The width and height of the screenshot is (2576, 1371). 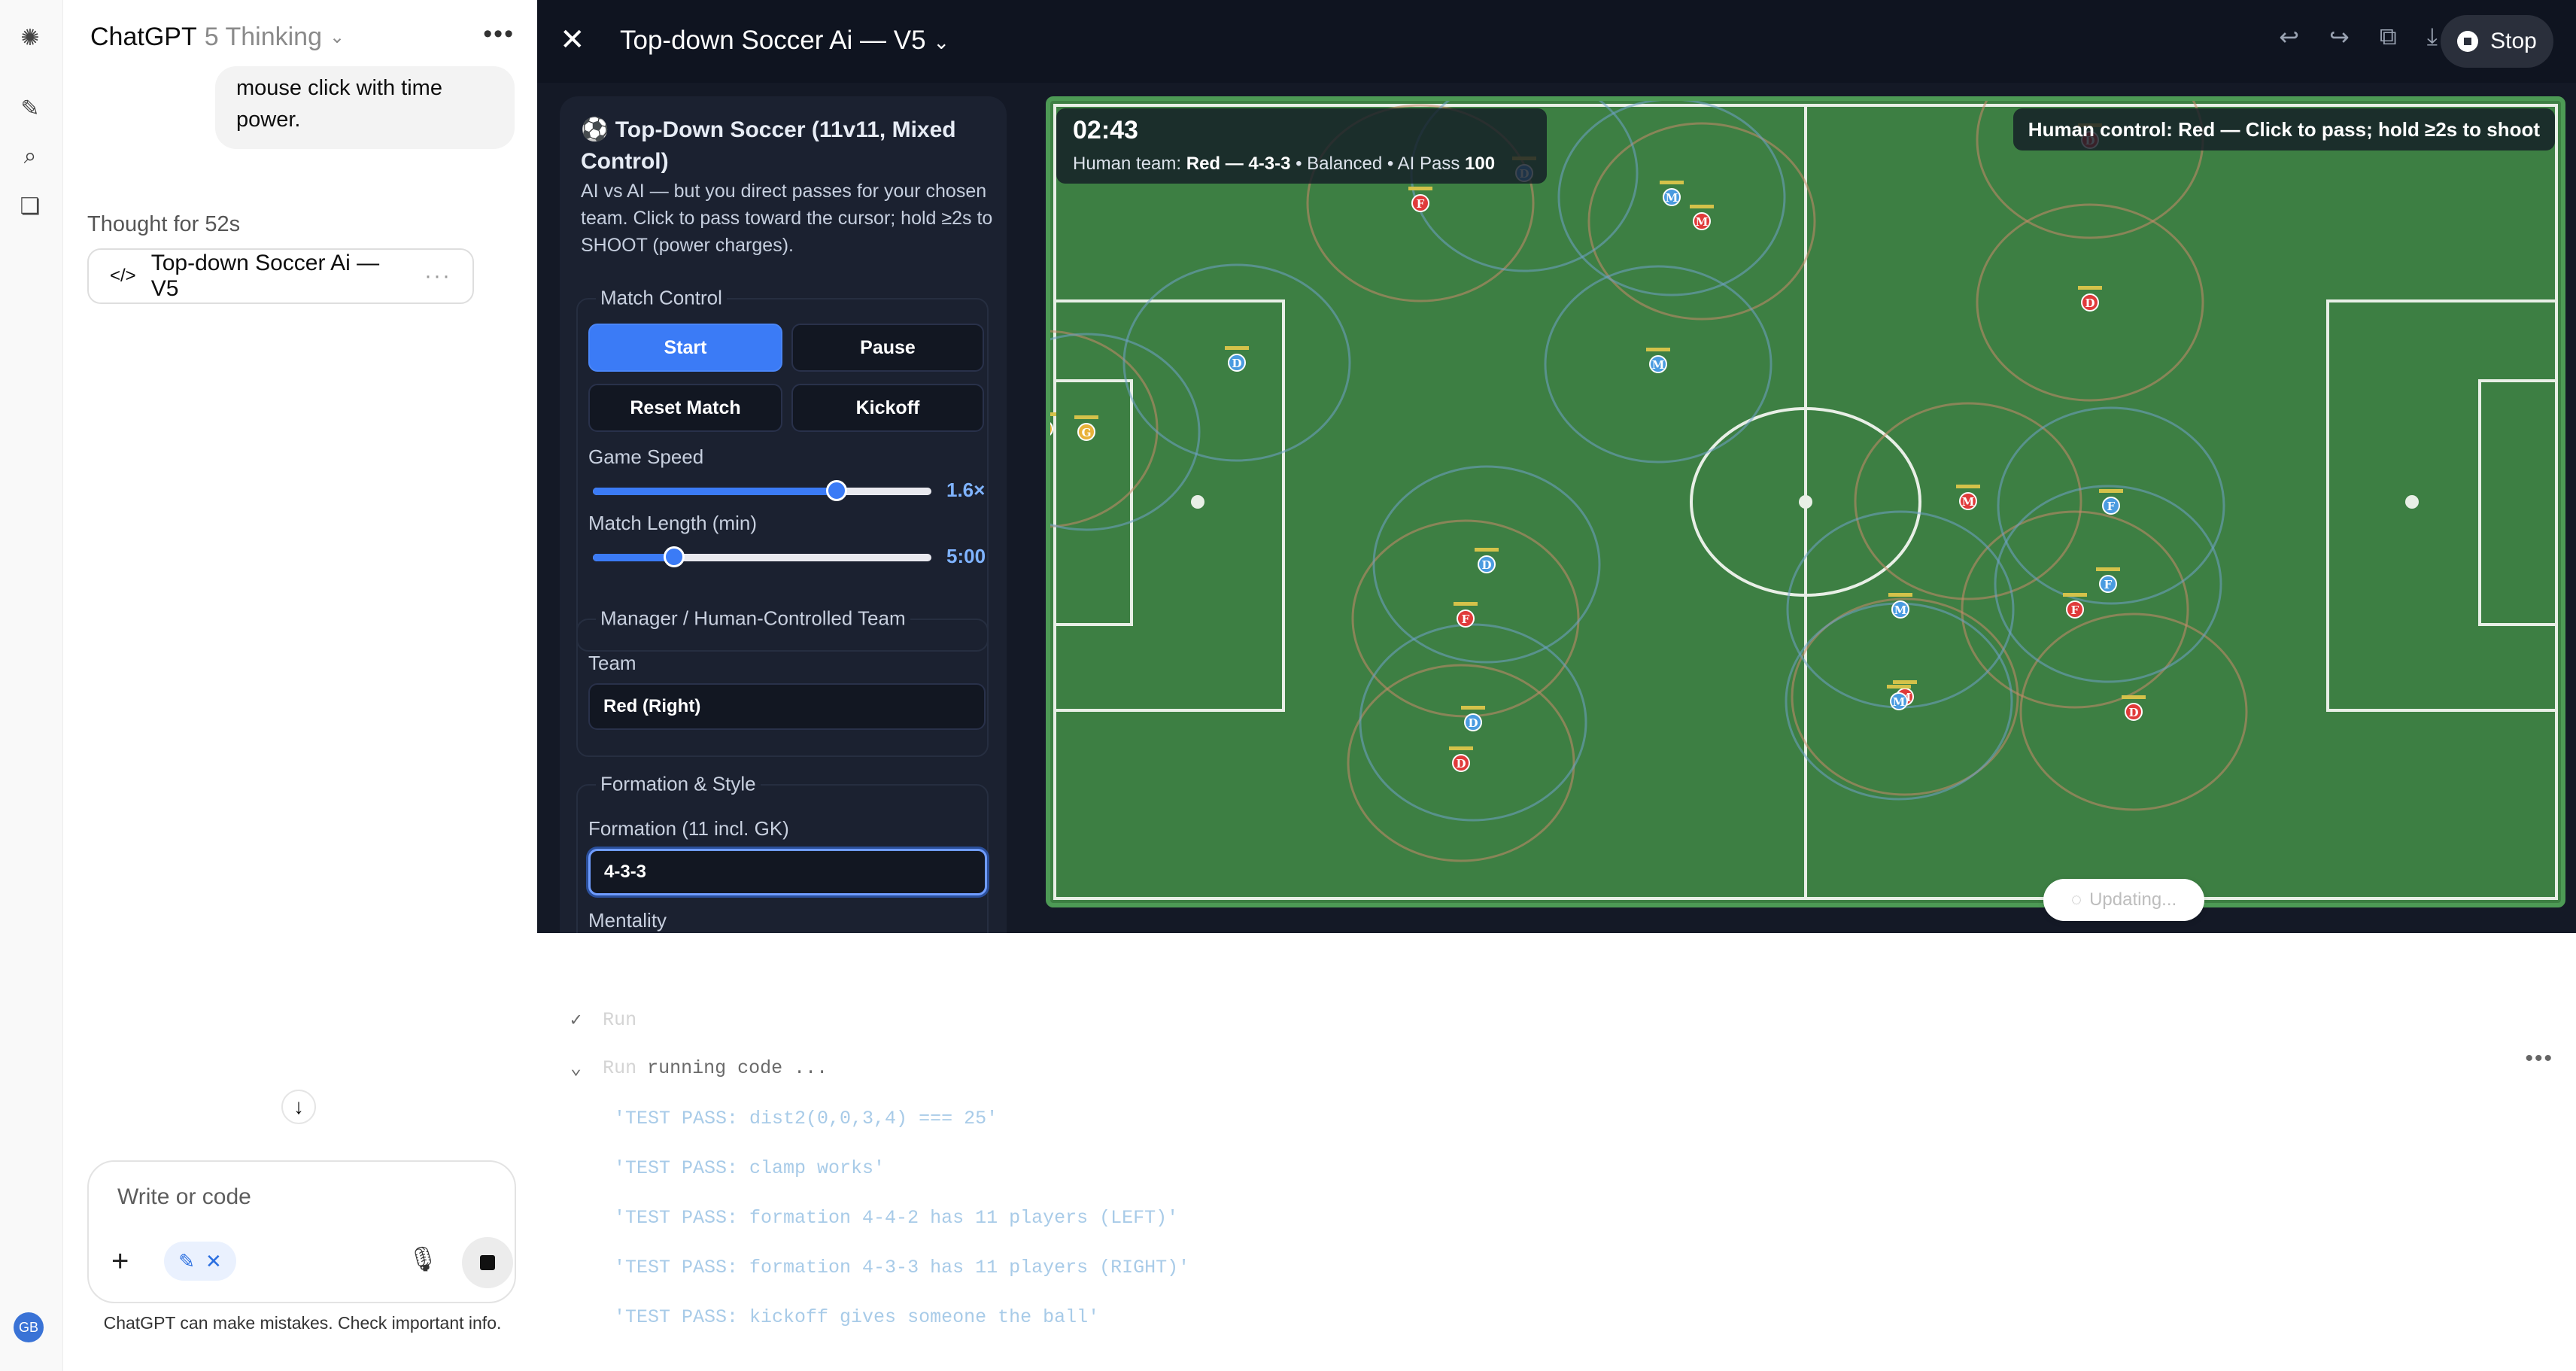 What do you see at coordinates (762, 556) in the screenshot?
I see `match-length-slider` at bounding box center [762, 556].